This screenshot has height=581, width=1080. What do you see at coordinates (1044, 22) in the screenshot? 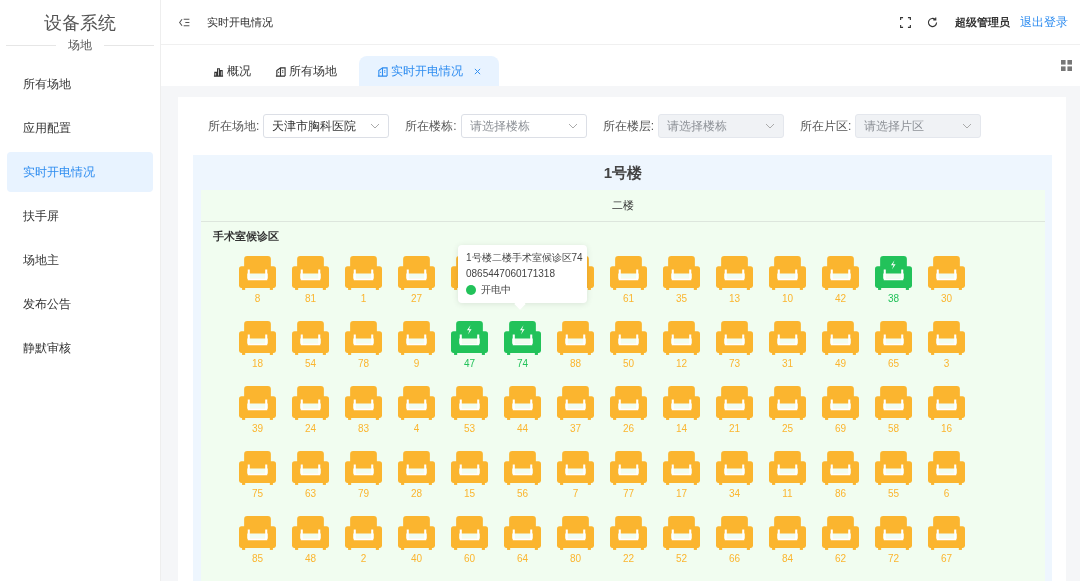
I see `logout-link: 退出登录` at bounding box center [1044, 22].